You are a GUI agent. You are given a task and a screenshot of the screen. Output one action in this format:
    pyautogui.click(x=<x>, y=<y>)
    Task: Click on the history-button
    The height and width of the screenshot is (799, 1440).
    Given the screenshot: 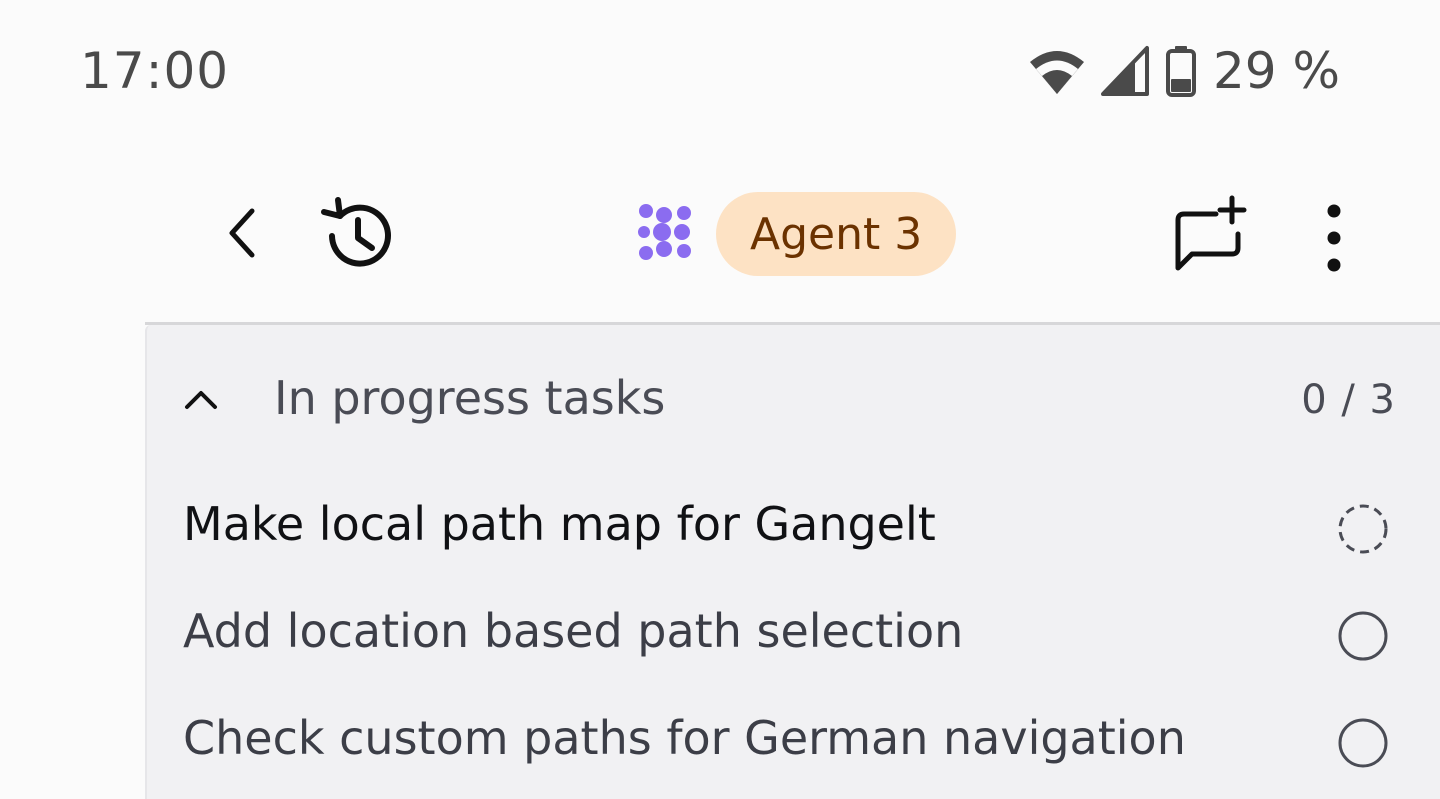 What is the action you would take?
    pyautogui.click(x=358, y=238)
    